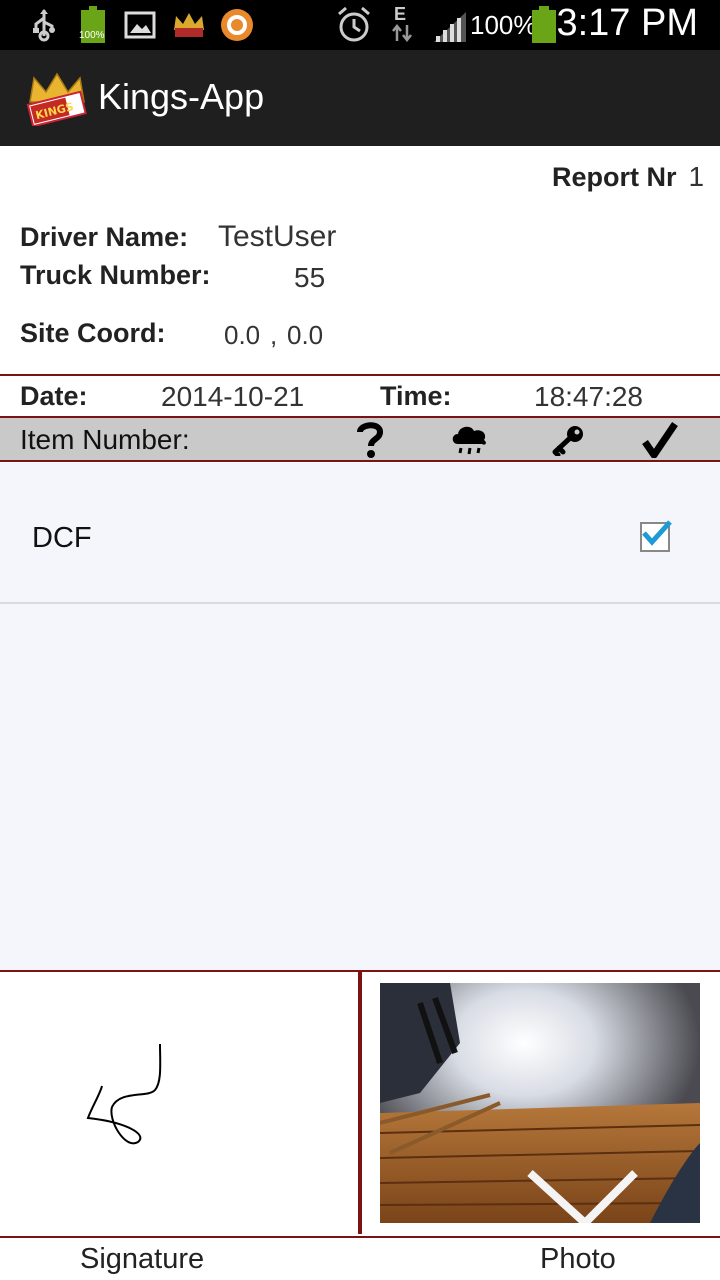 Image resolution: width=720 pixels, height=1280 pixels. Describe the element at coordinates (660, 442) in the screenshot. I see `checkmark-icon` at that location.